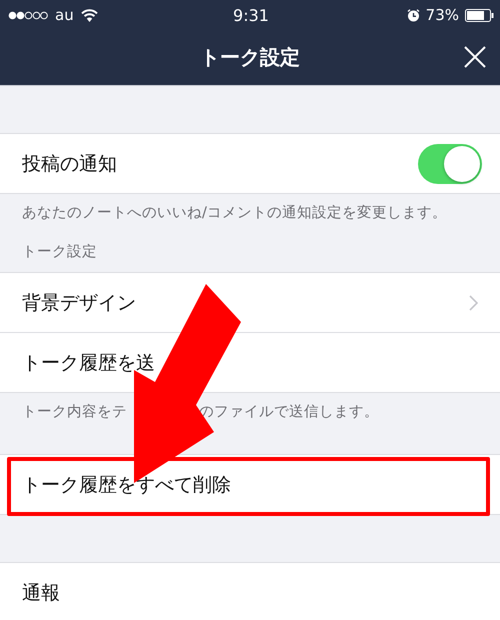 This screenshot has height=620, width=500. What do you see at coordinates (250, 591) in the screenshot?
I see `settings-row: 通報` at bounding box center [250, 591].